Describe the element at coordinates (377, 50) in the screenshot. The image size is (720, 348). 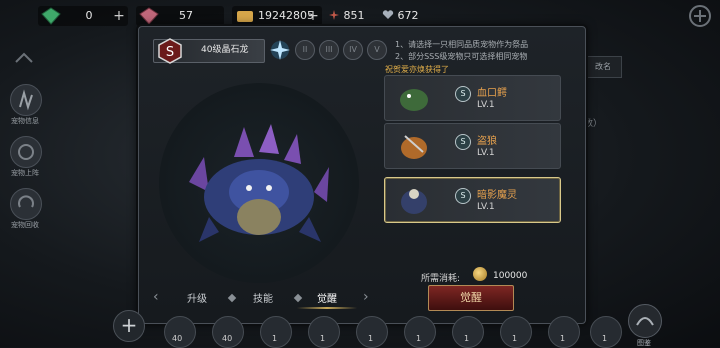
I see `awaken-level-5: V` at that location.